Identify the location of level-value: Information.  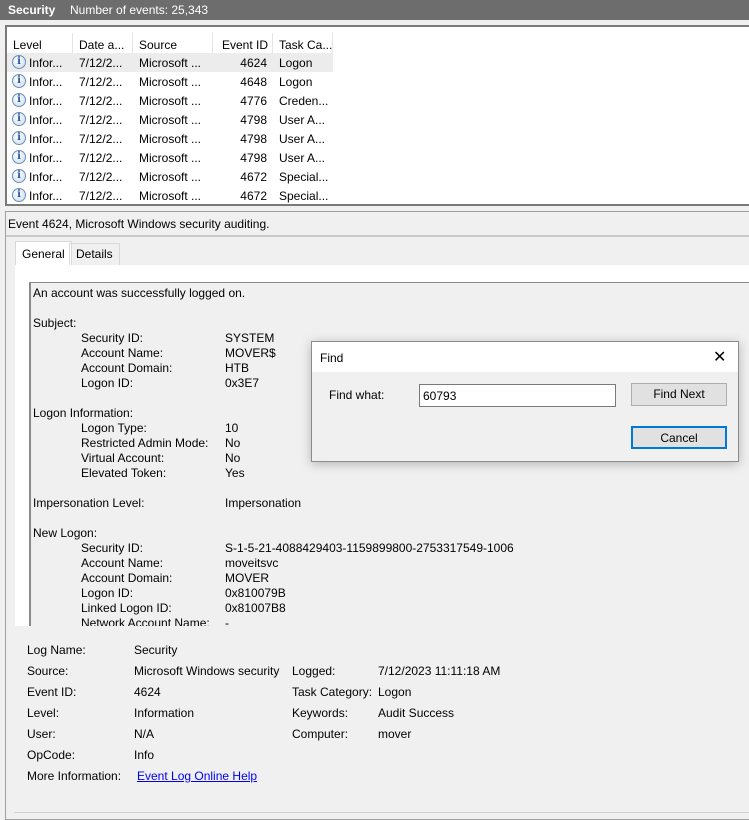
(164, 713).